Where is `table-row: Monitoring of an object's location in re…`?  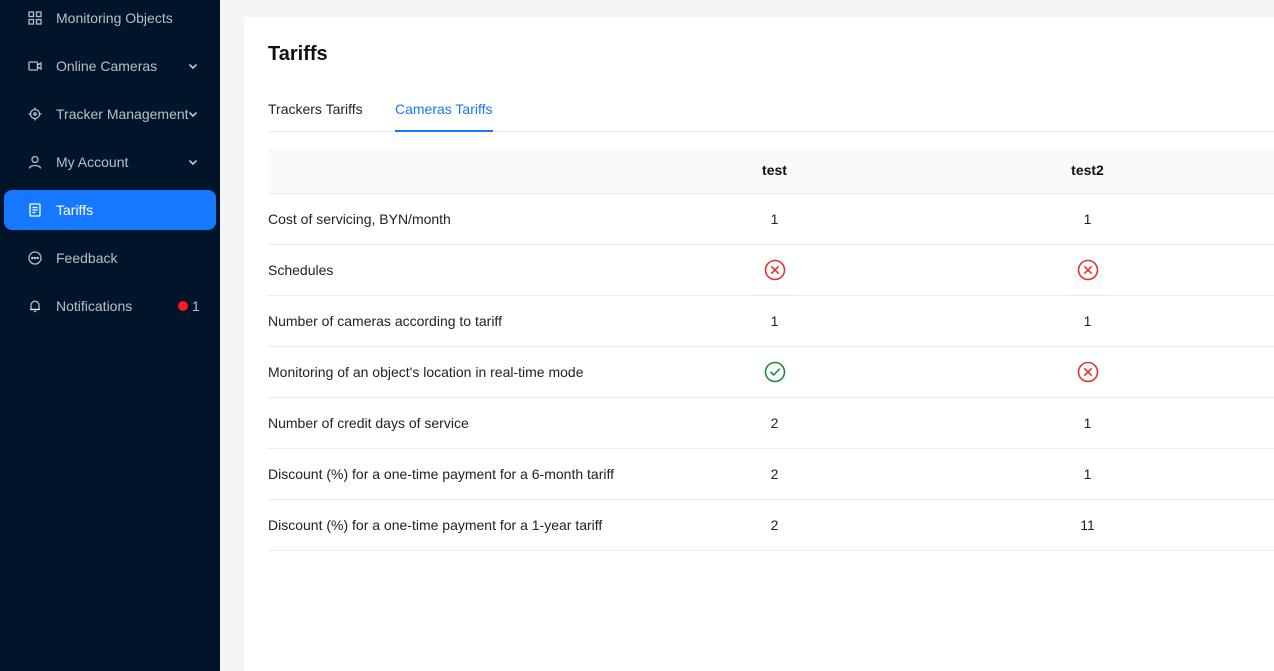
table-row: Monitoring of an object's location in re… is located at coordinates (771, 372).